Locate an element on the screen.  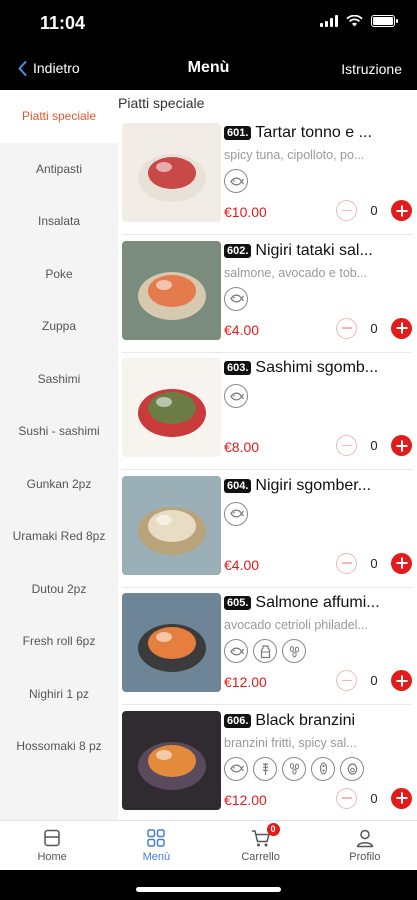
status-icons is located at coordinates (359, 21).